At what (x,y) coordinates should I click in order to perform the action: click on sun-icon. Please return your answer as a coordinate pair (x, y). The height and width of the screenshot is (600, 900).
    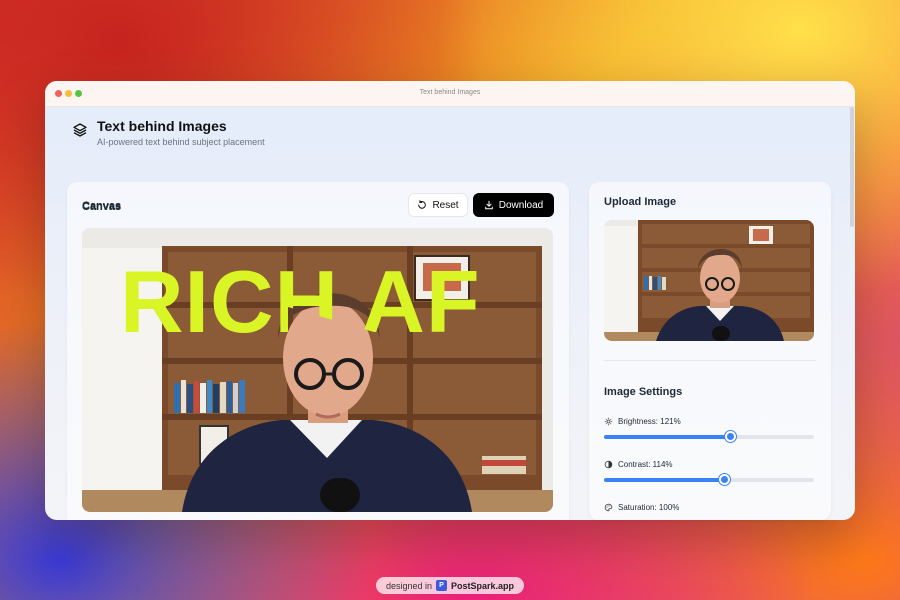
    Looking at the image, I should click on (608, 421).